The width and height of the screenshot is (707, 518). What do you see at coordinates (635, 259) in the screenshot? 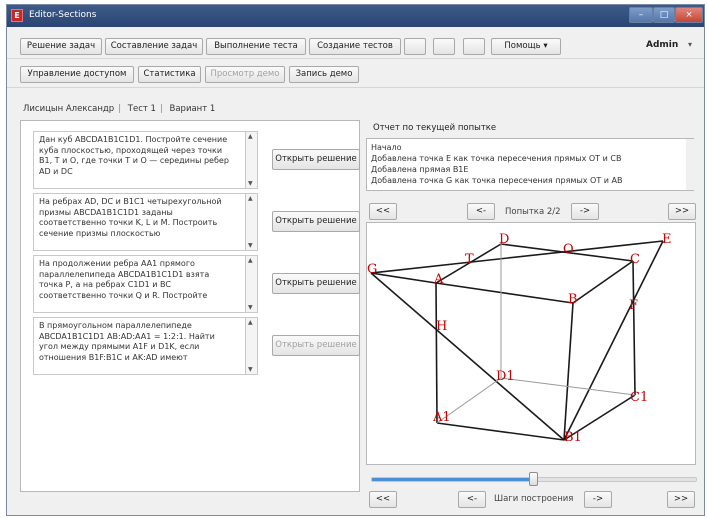
I see `label-c: C` at bounding box center [635, 259].